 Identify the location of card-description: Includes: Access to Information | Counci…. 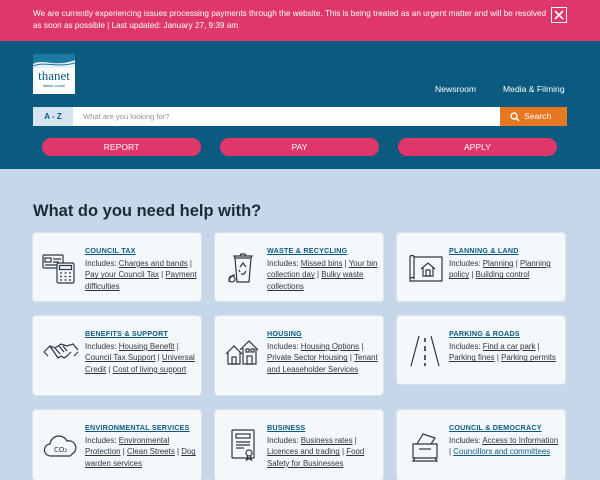
(504, 446).